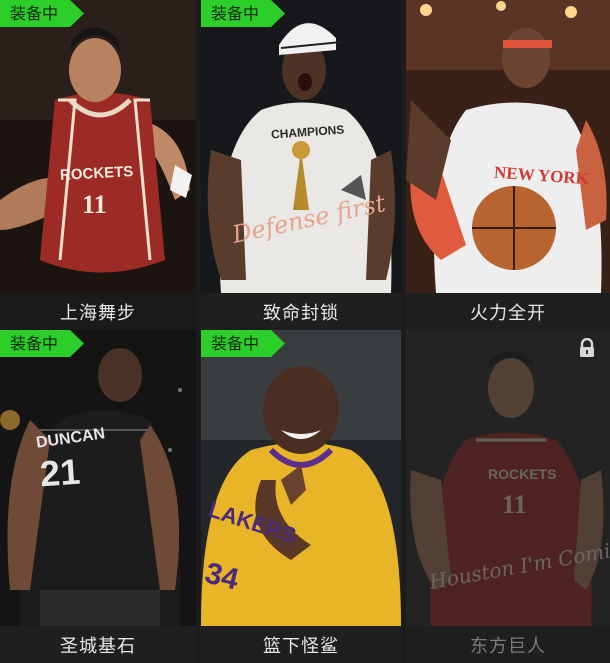  I want to click on skin-card-art: DUNCAN 21, so click(98, 478).